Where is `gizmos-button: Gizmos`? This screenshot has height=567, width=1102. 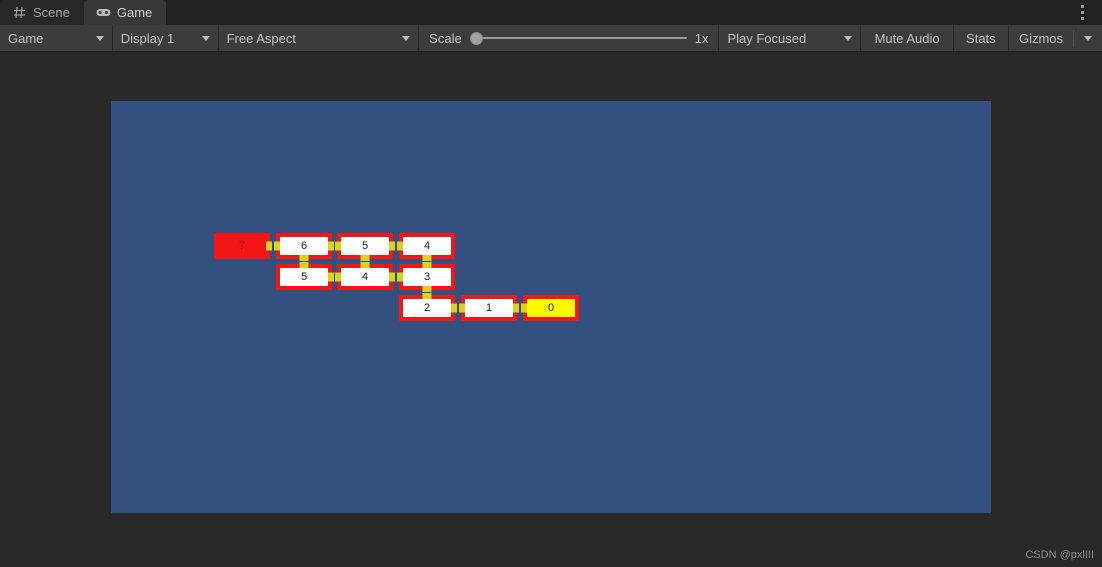 gizmos-button: Gizmos is located at coordinates (1055, 38).